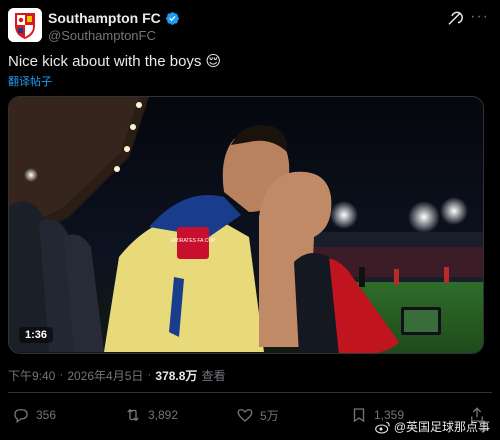  Describe the element at coordinates (359, 415) in the screenshot. I see `bookmark-icon` at that location.